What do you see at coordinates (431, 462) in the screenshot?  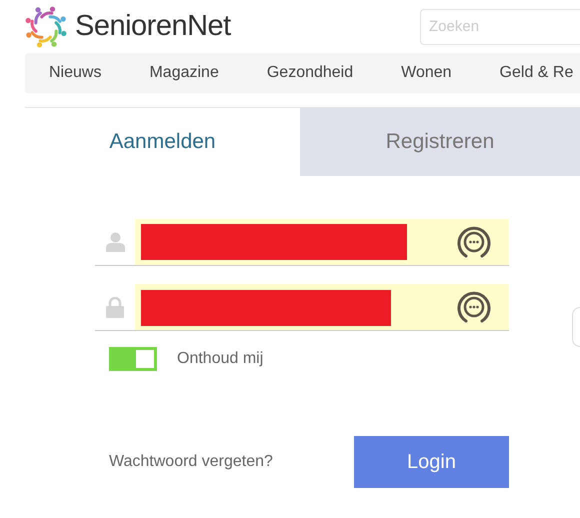 I see `login-button: Login` at bounding box center [431, 462].